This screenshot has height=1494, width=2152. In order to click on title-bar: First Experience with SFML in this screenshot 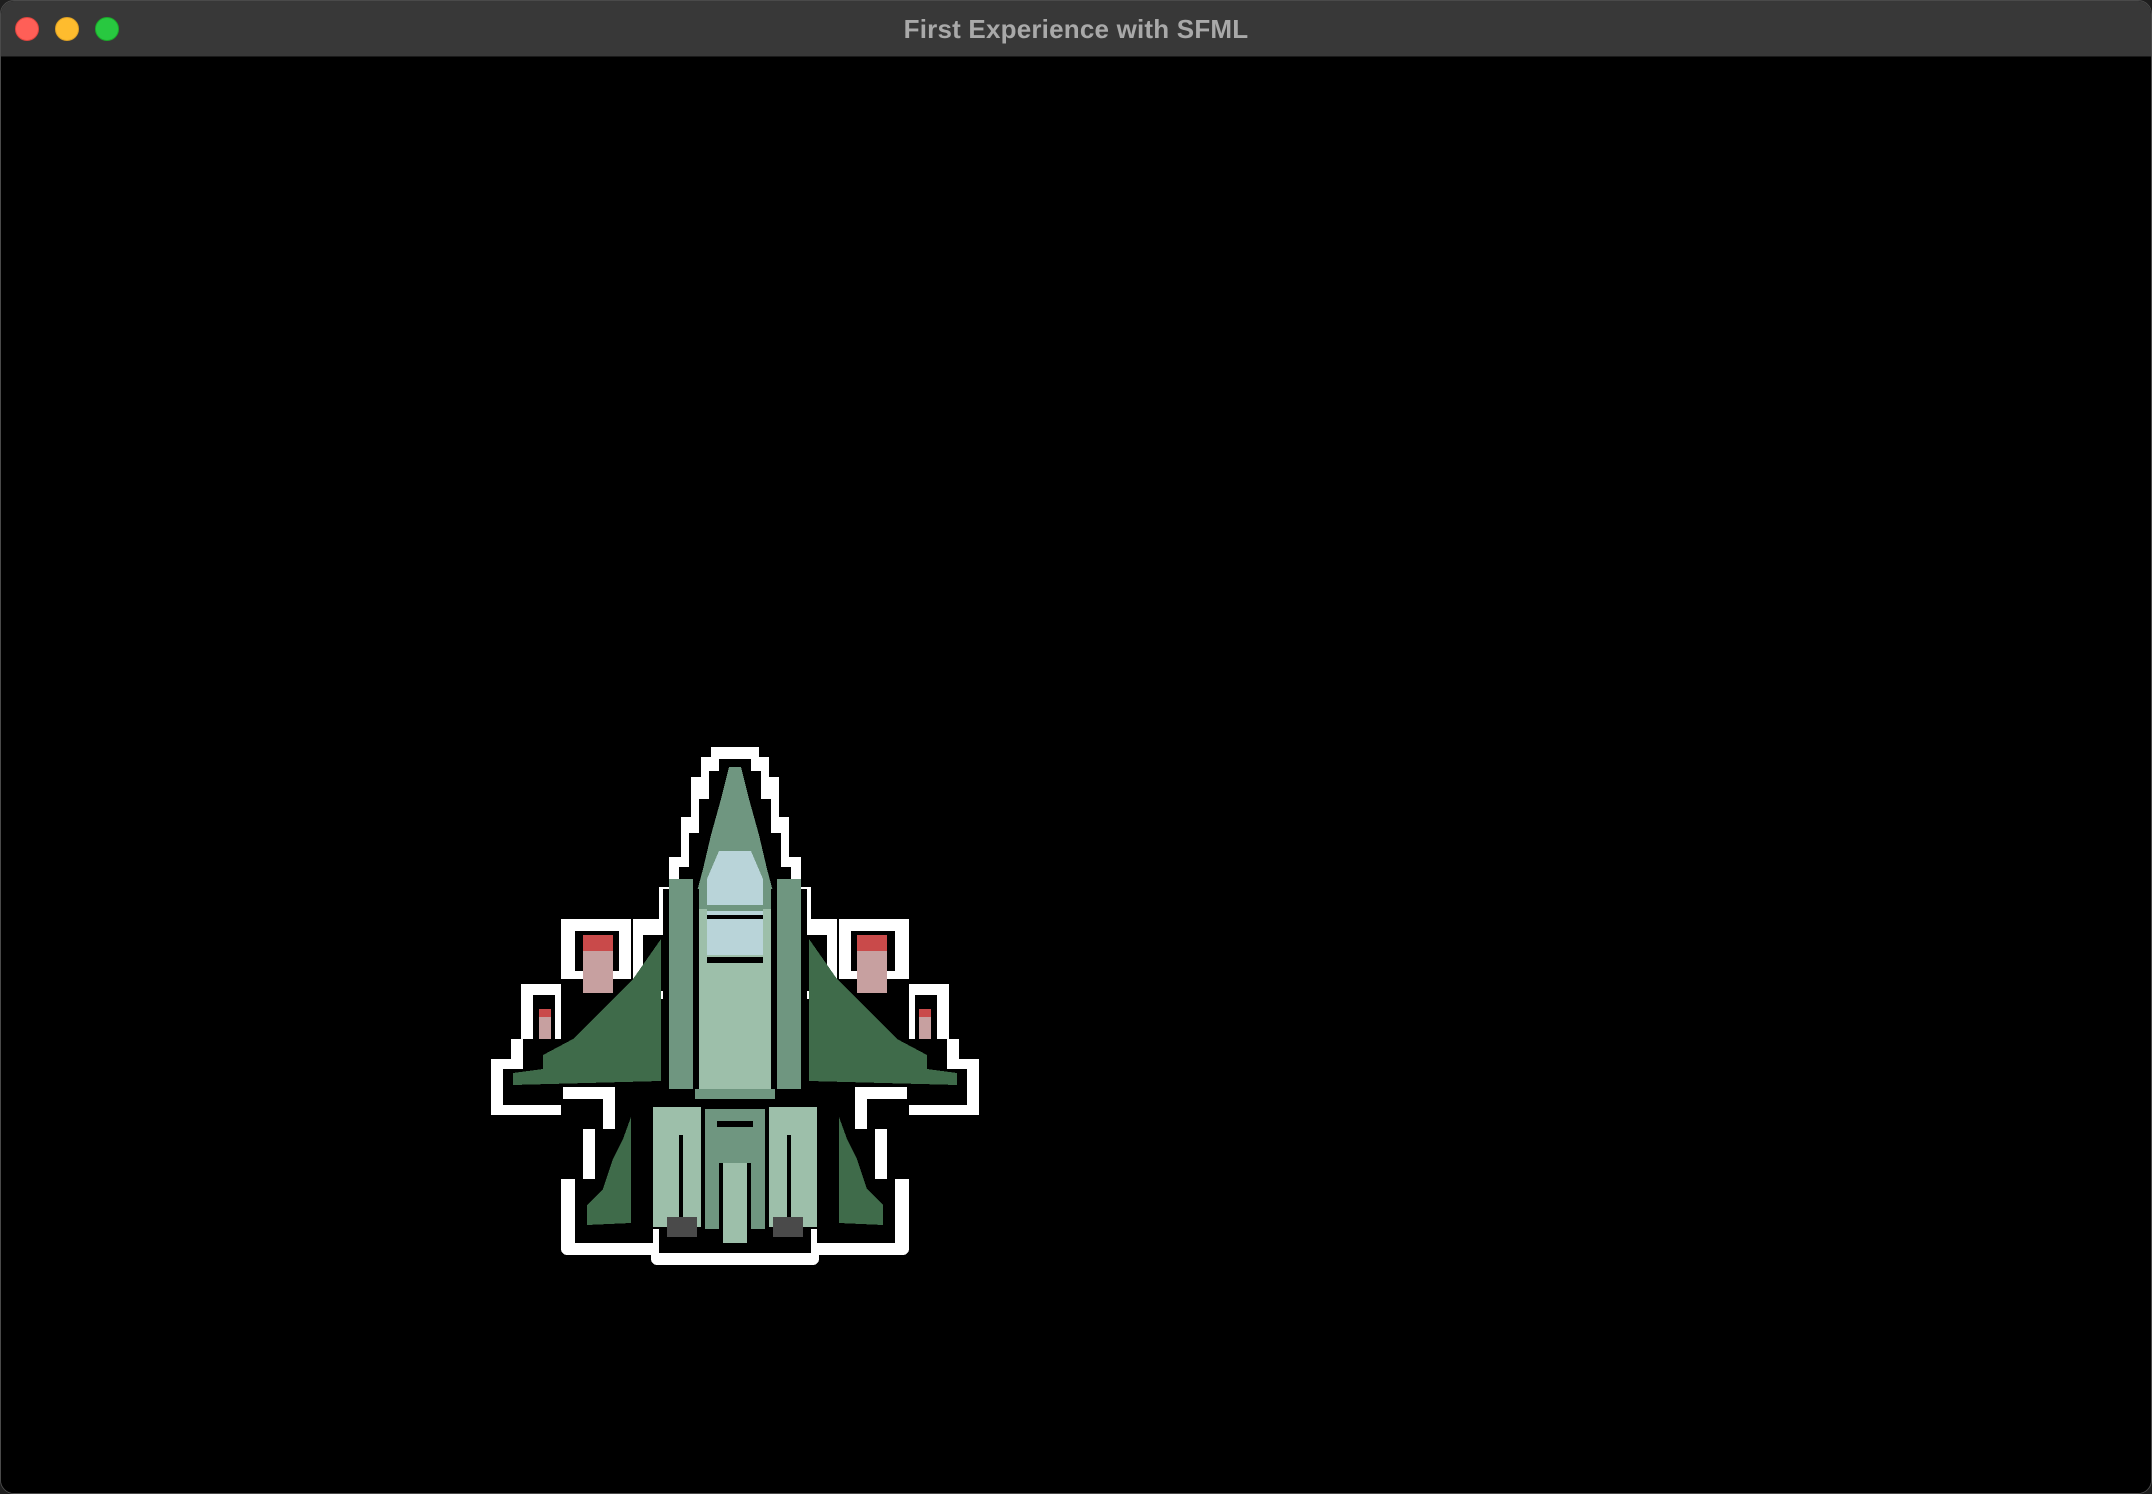, I will do `click(1076, 29)`.